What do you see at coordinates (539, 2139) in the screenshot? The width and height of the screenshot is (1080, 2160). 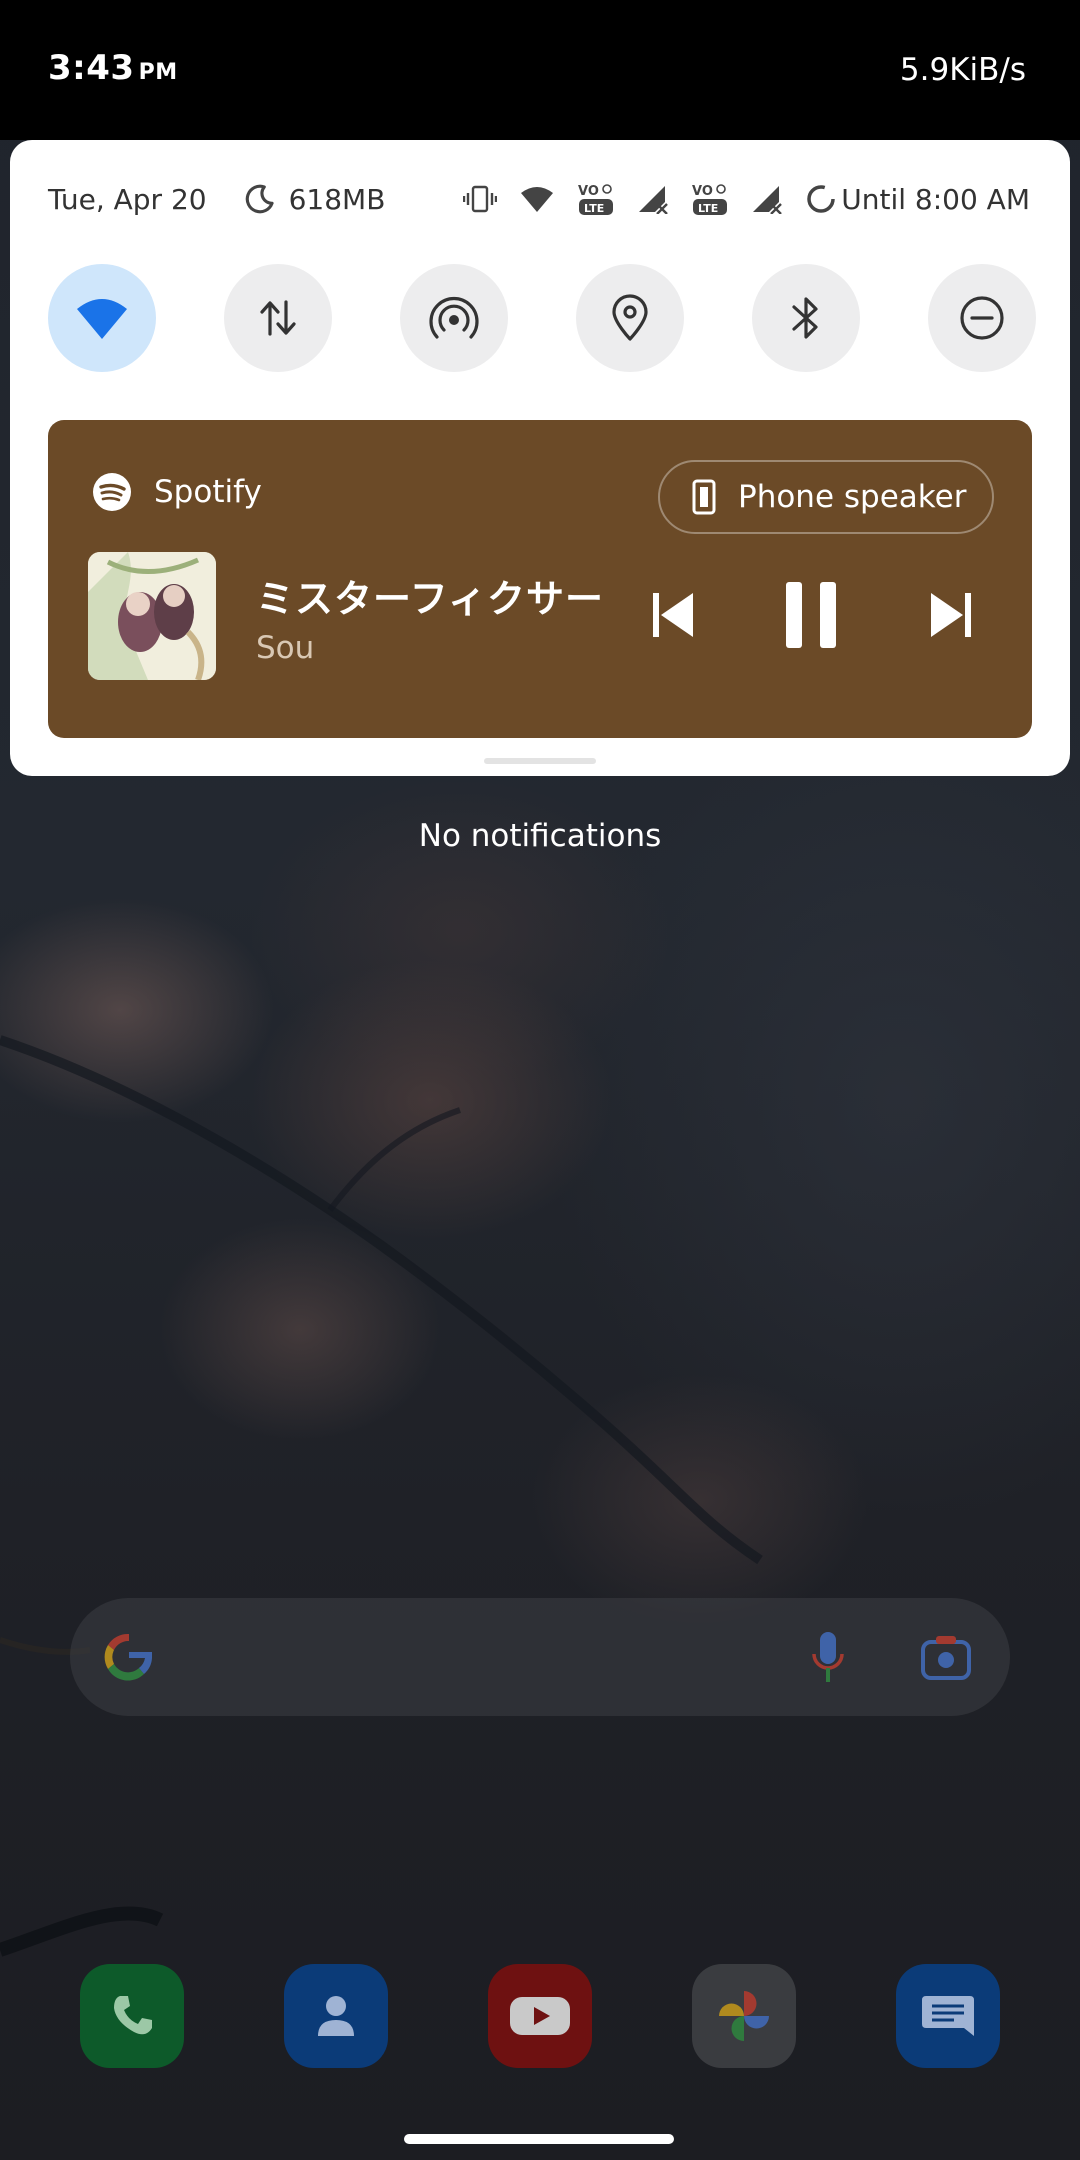 I see `gesture-nav-bar` at bounding box center [539, 2139].